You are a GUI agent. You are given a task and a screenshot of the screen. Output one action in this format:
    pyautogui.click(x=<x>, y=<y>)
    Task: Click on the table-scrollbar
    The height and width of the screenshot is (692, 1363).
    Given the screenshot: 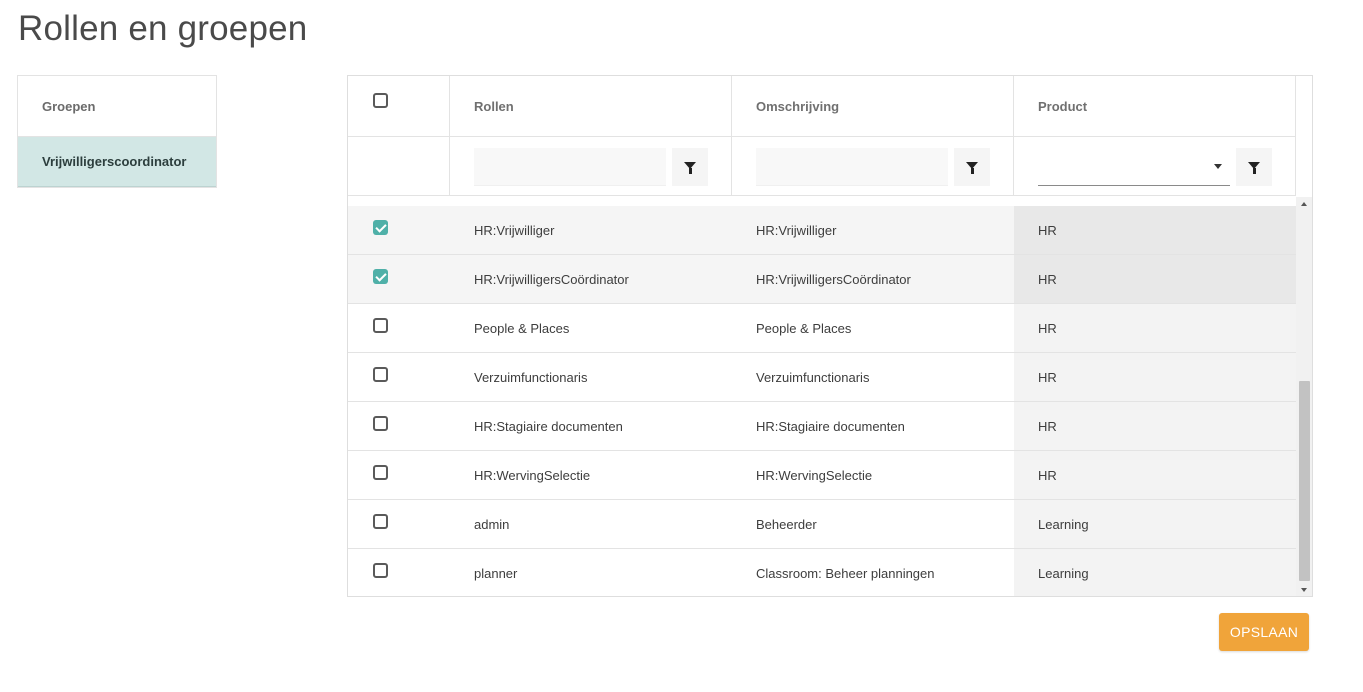 What is the action you would take?
    pyautogui.click(x=1304, y=396)
    